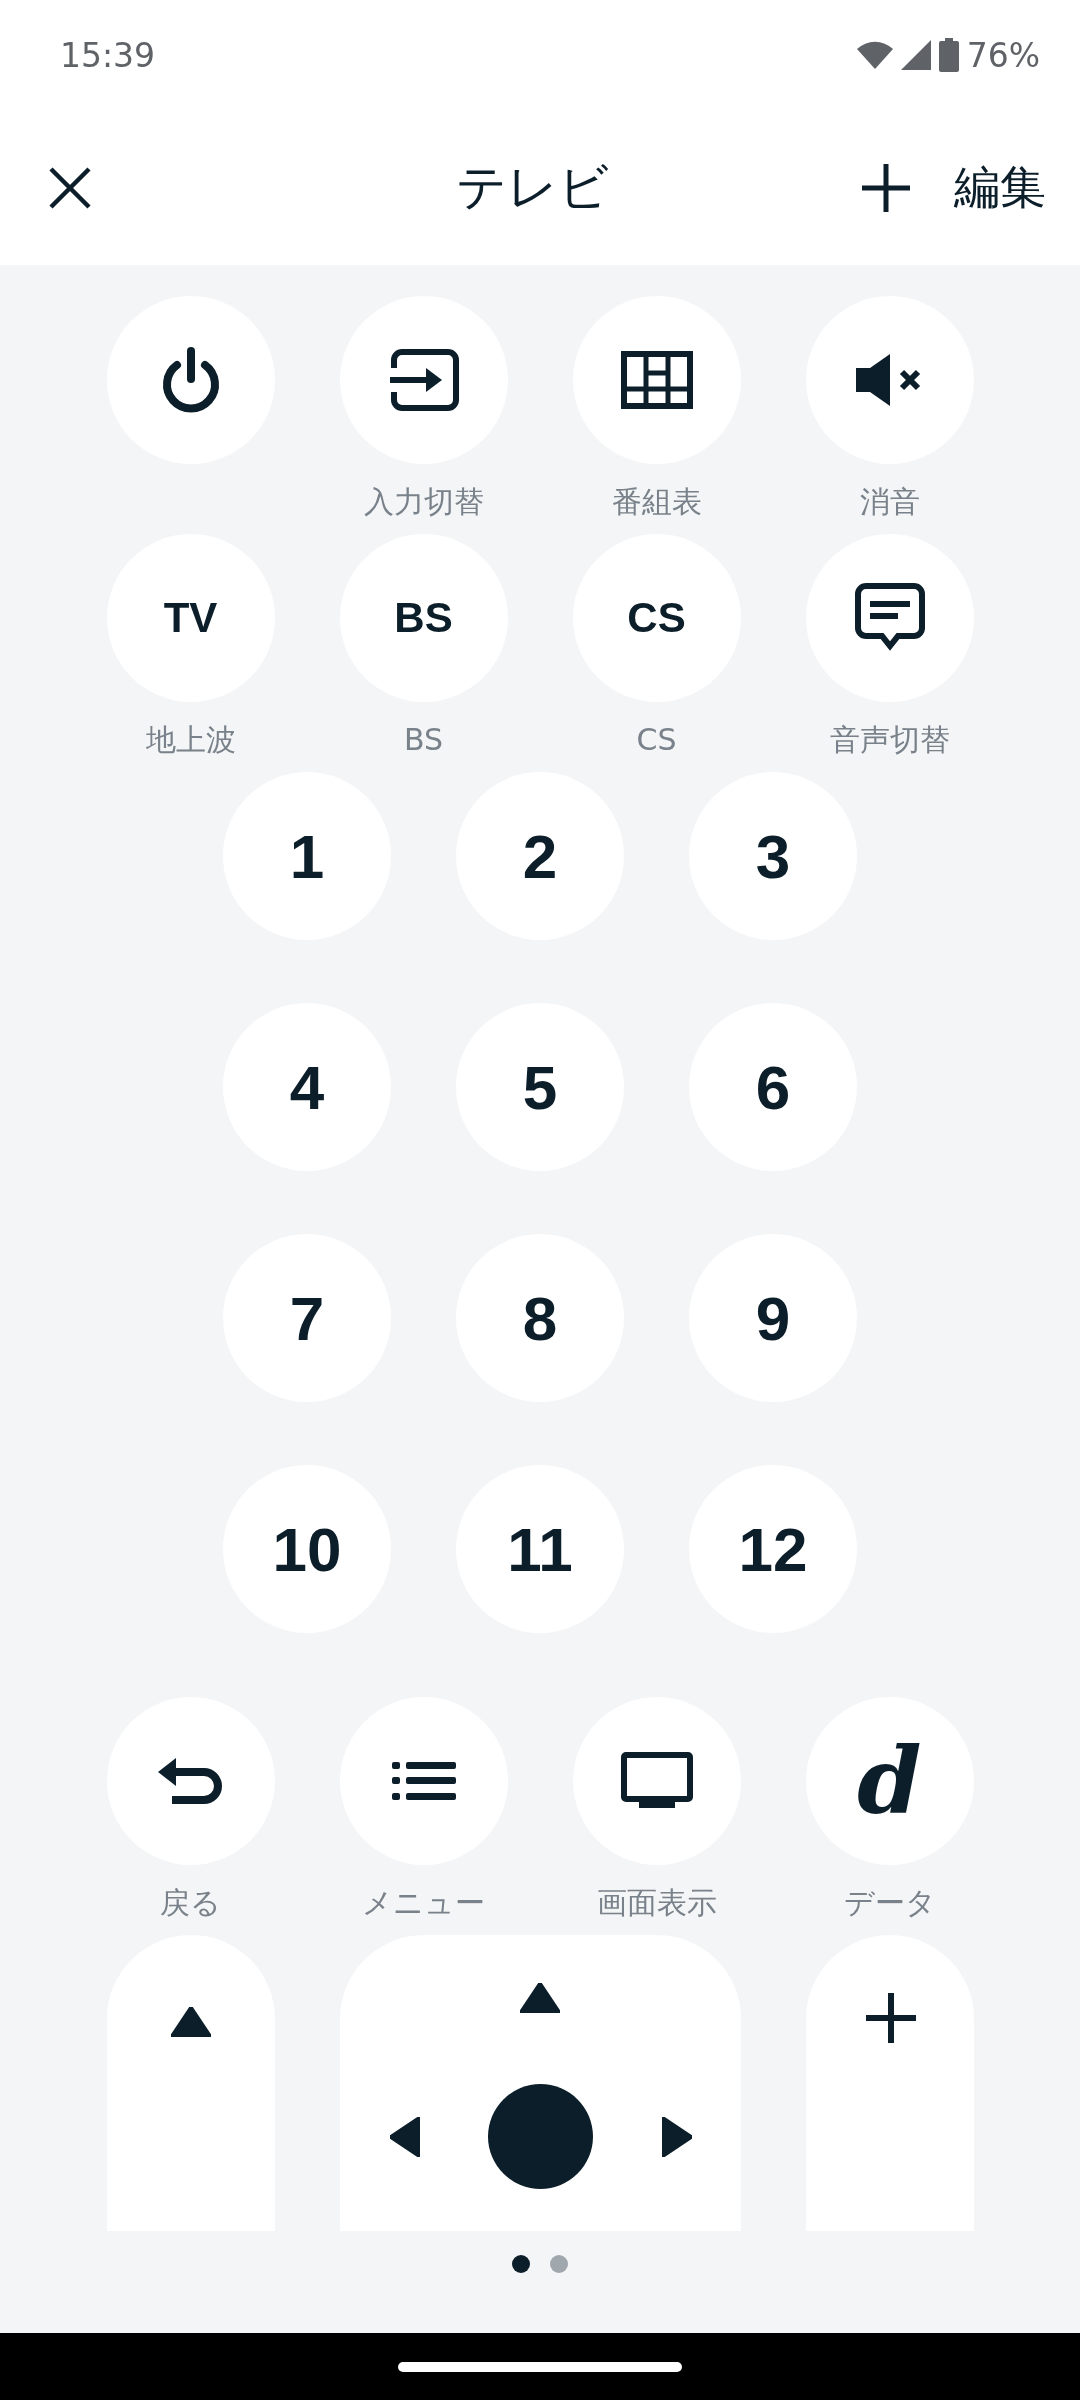 This screenshot has width=1080, height=2400. I want to click on add-icon, so click(886, 187).